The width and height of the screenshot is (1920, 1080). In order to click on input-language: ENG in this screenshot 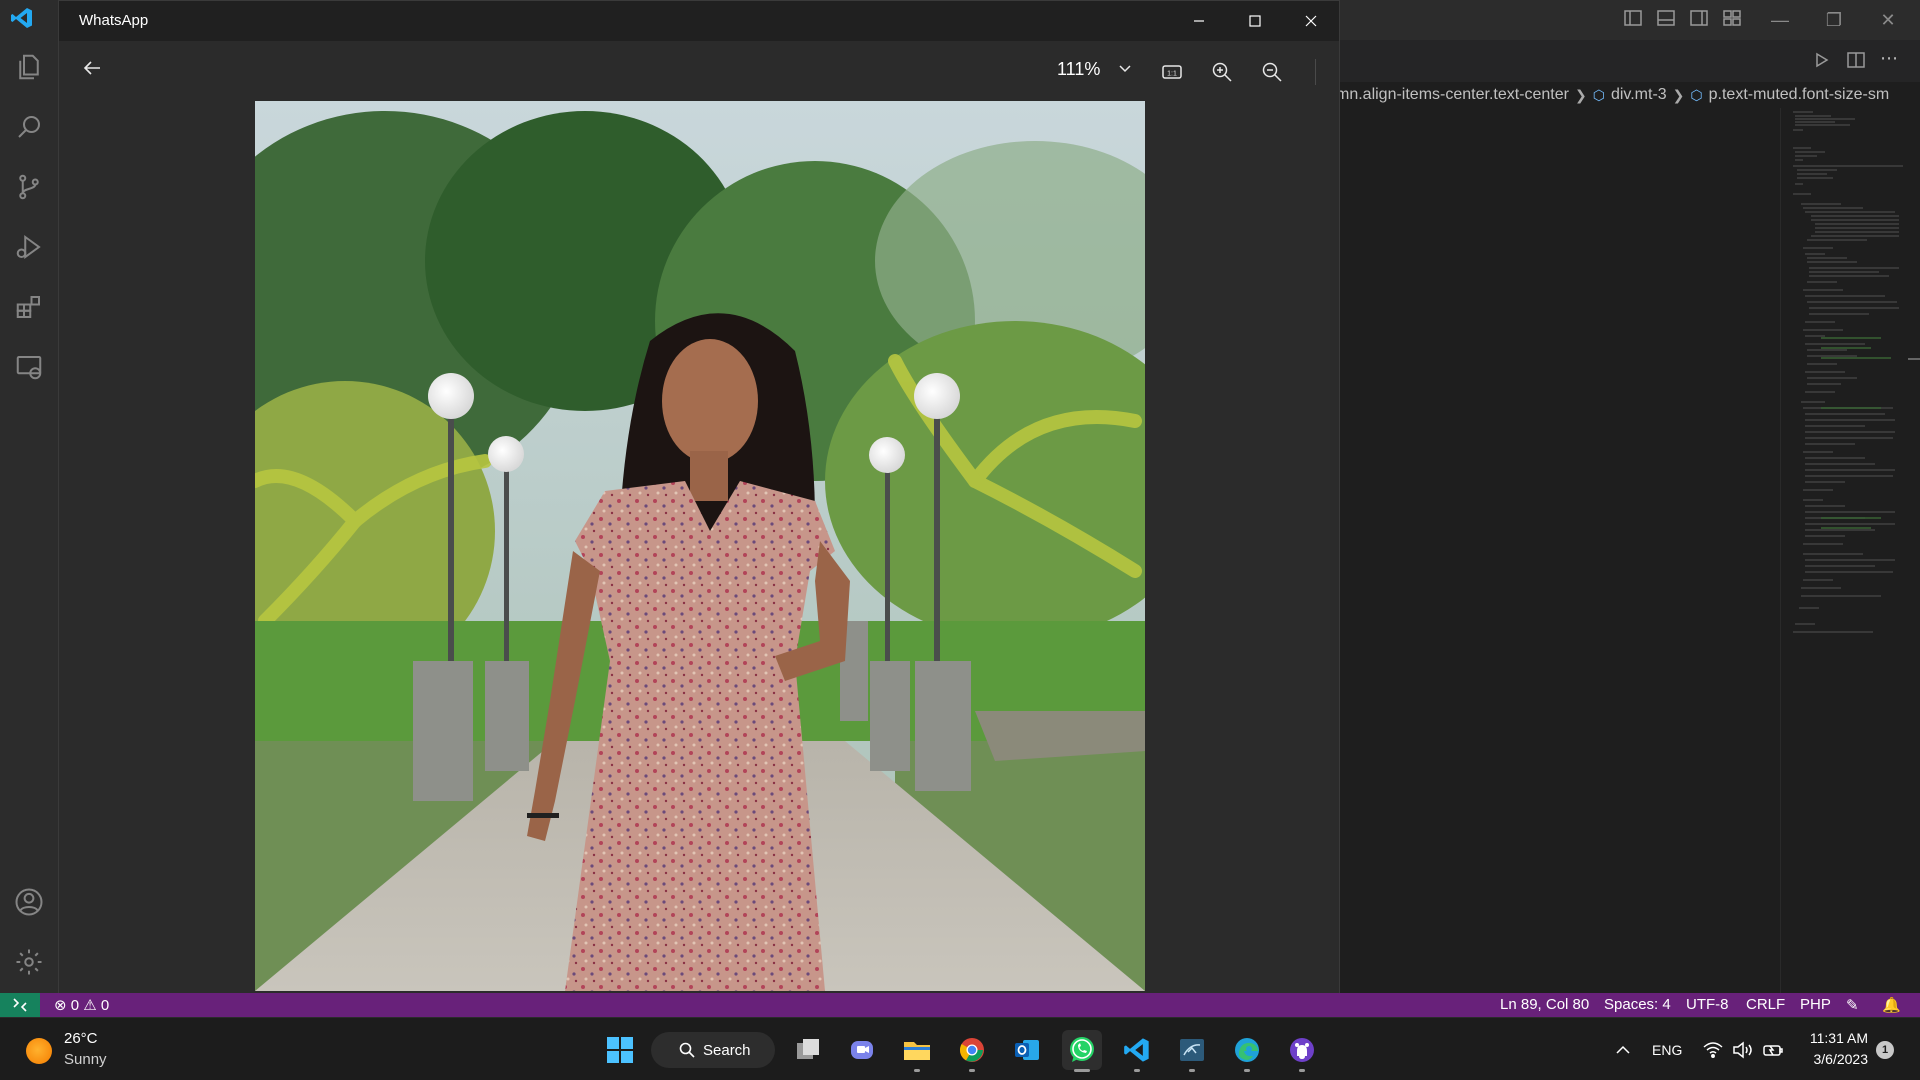, I will do `click(1667, 1049)`.